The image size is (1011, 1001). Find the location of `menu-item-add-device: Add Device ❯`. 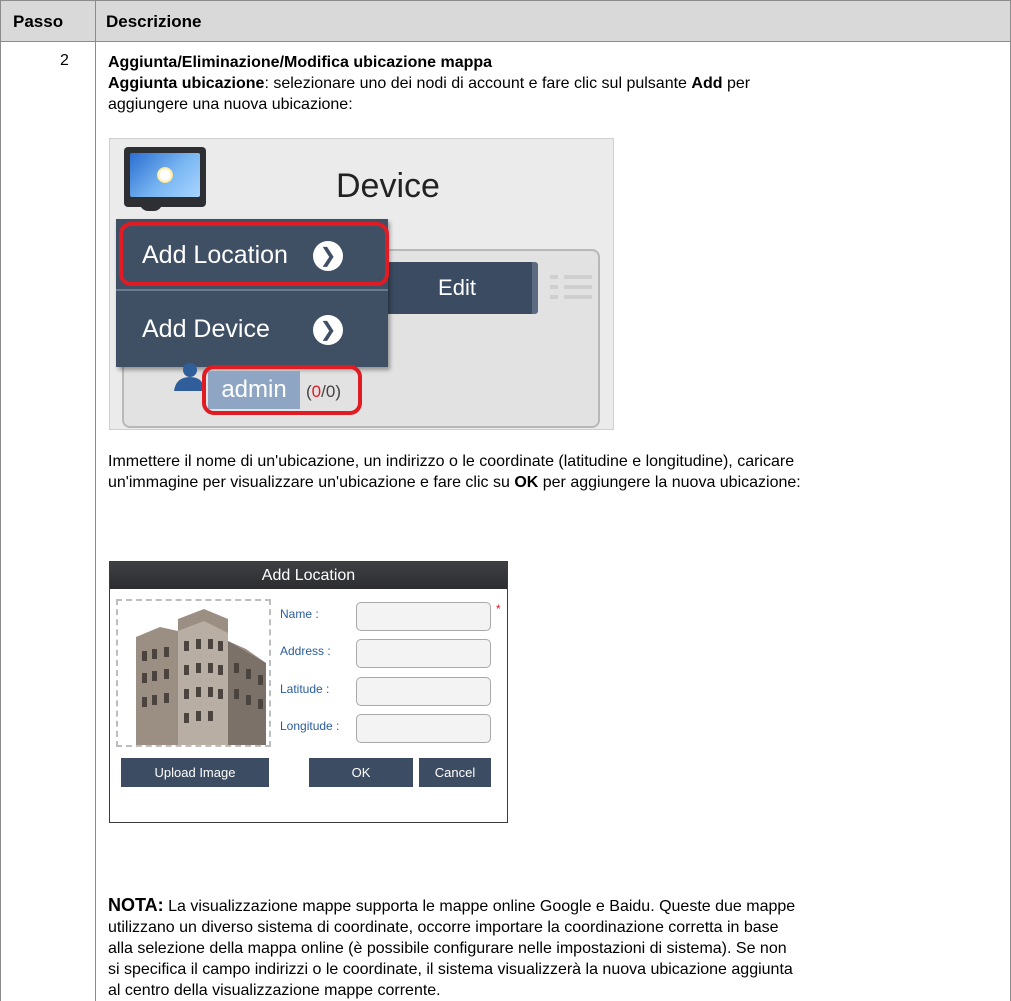

menu-item-add-device: Add Device ❯ is located at coordinates (252, 329).